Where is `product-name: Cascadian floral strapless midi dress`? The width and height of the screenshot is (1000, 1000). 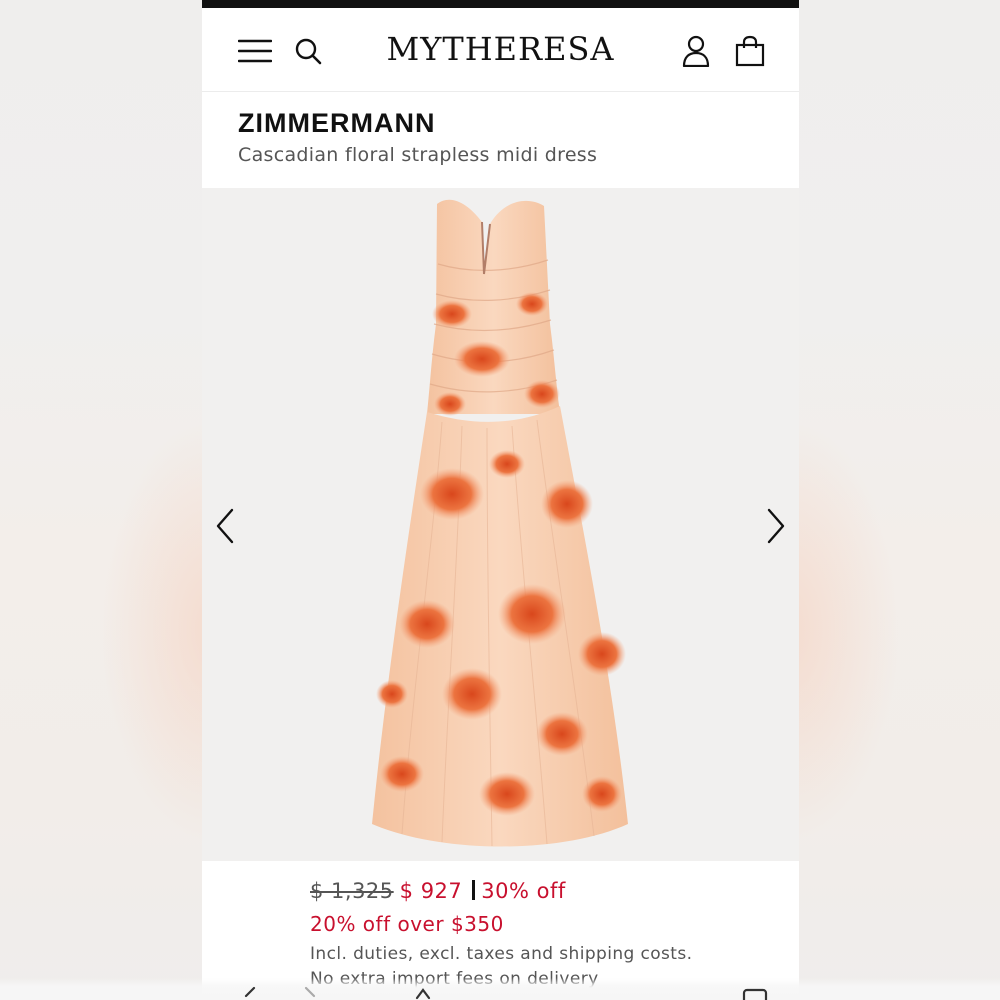 product-name: Cascadian floral strapless midi dress is located at coordinates (418, 155).